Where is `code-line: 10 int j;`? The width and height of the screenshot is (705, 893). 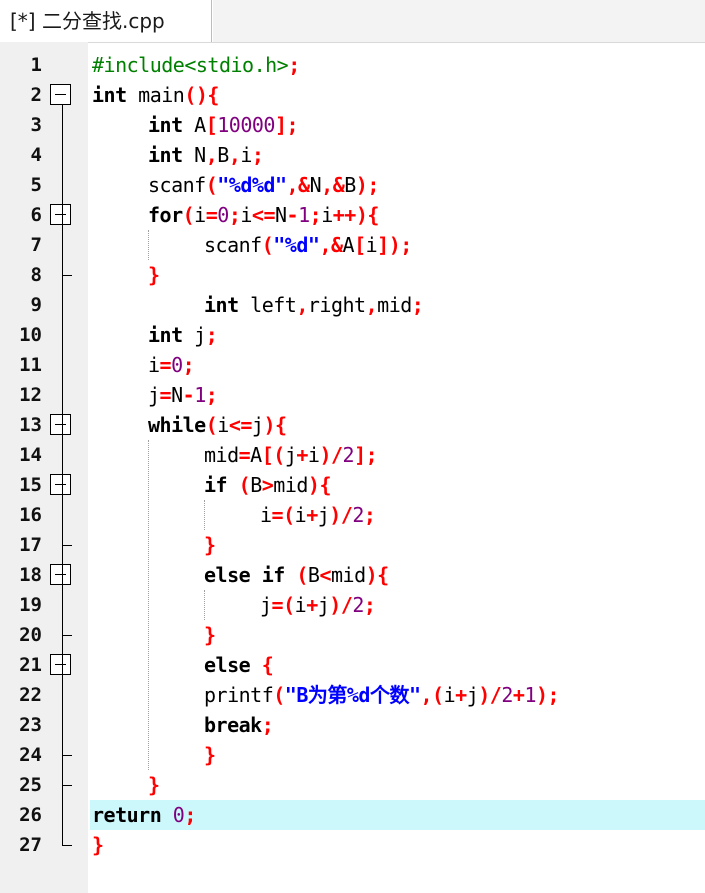 code-line: 10 int j; is located at coordinates (352, 335).